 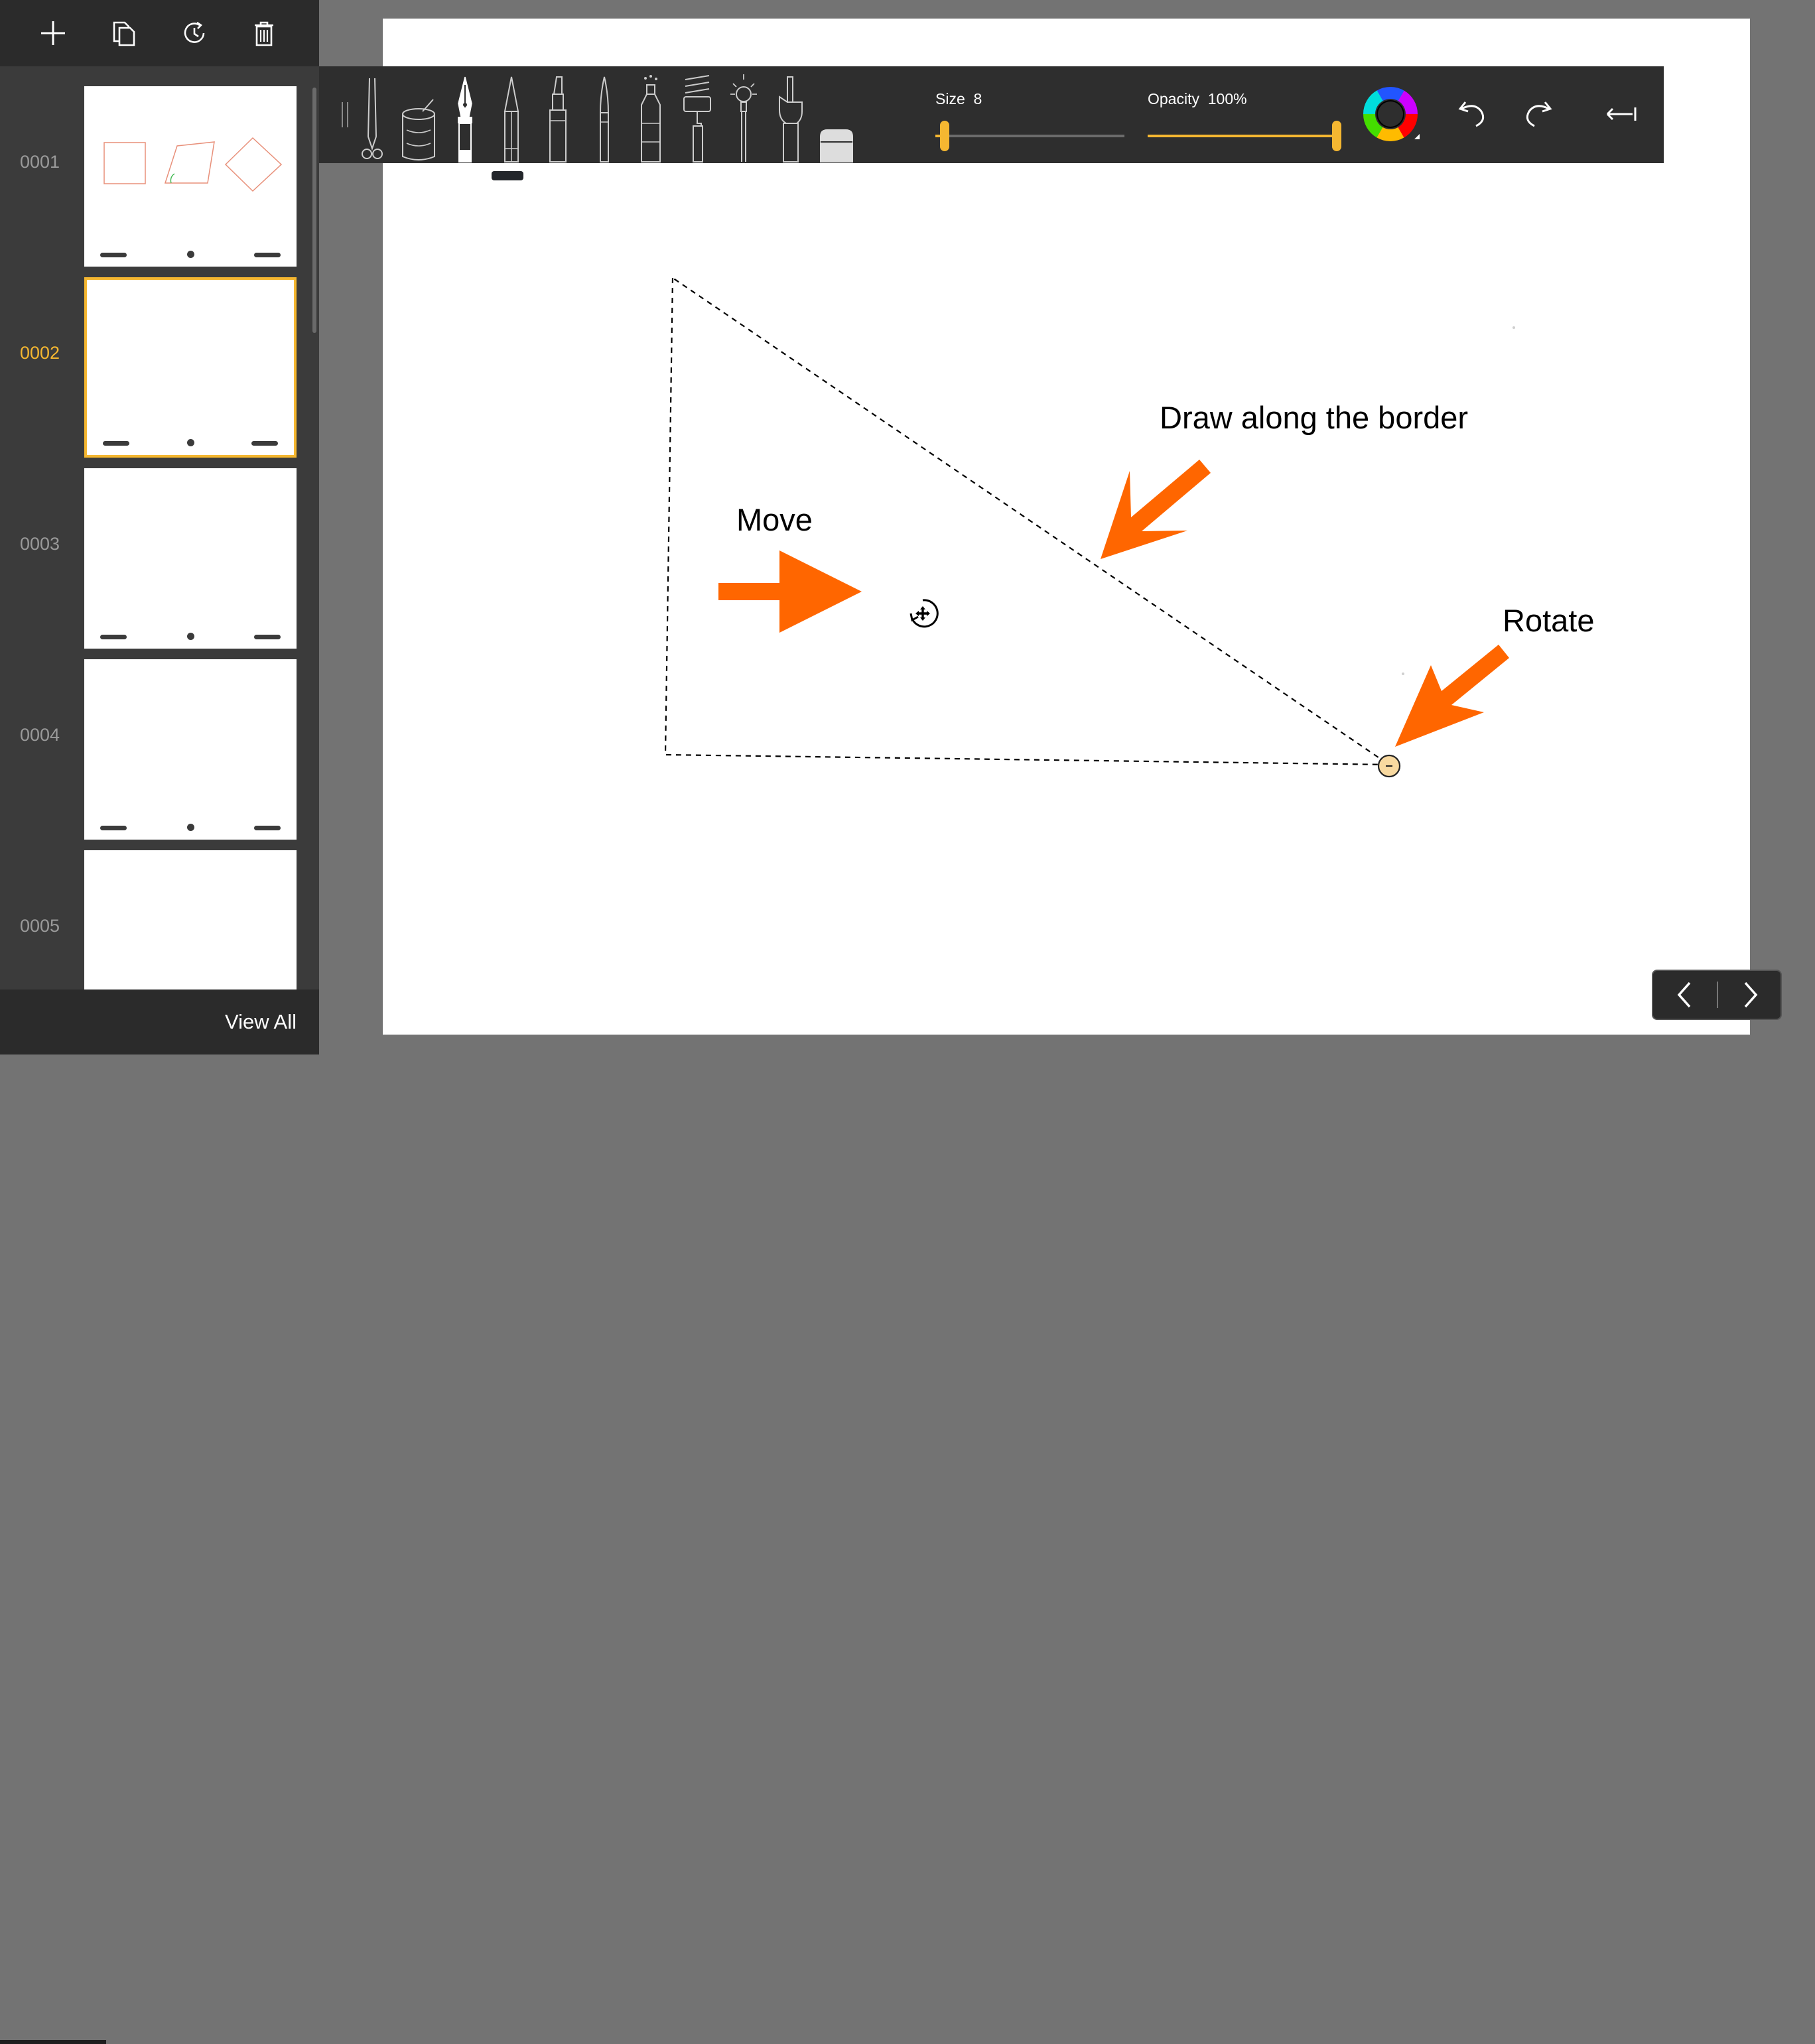 I want to click on add-icon, so click(x=53, y=33).